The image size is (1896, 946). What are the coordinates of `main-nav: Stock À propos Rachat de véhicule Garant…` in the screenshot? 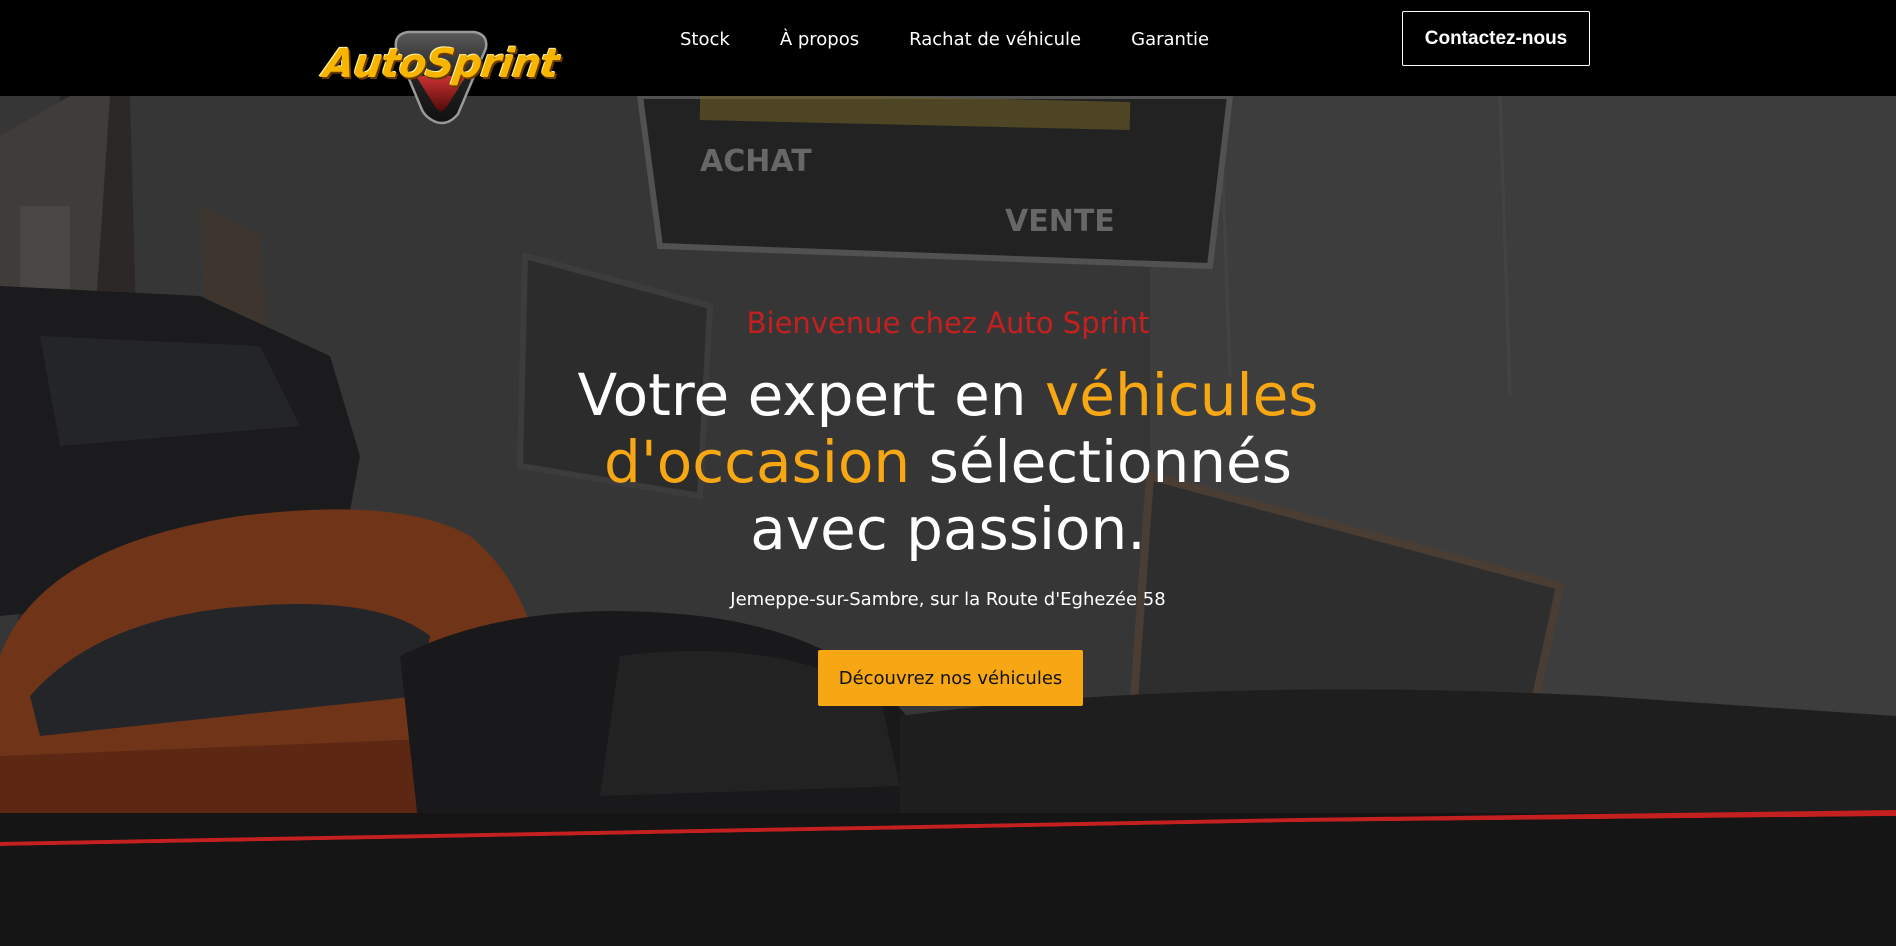 It's located at (969, 39).